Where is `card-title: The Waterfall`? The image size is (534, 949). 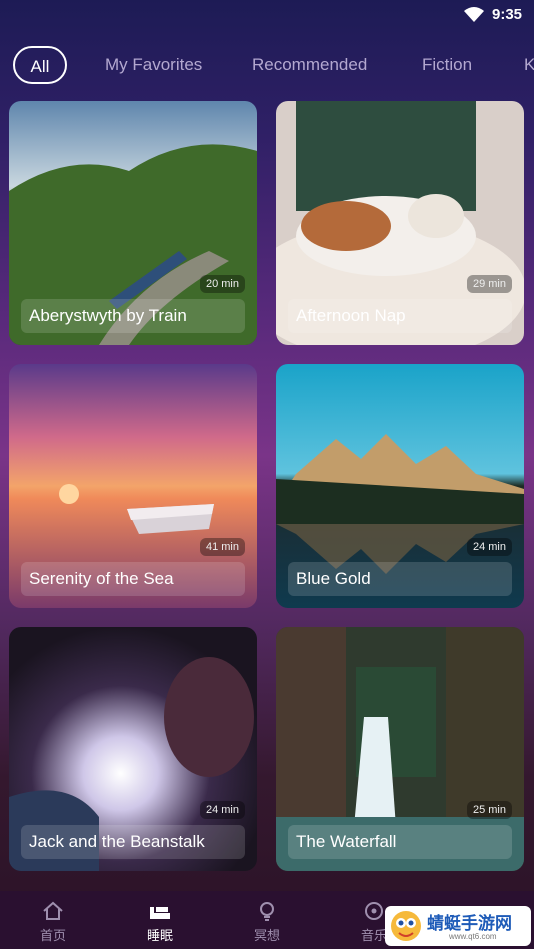 card-title: The Waterfall is located at coordinates (346, 841).